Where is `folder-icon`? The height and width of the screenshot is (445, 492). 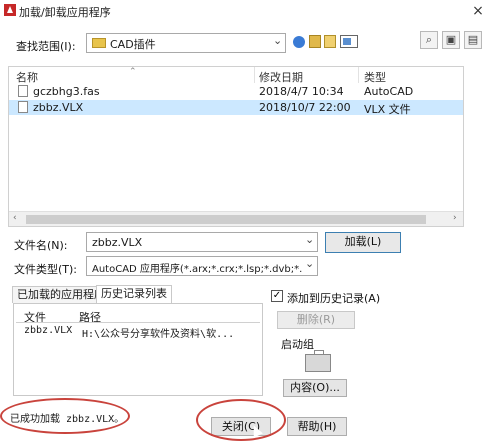 folder-icon is located at coordinates (99, 43).